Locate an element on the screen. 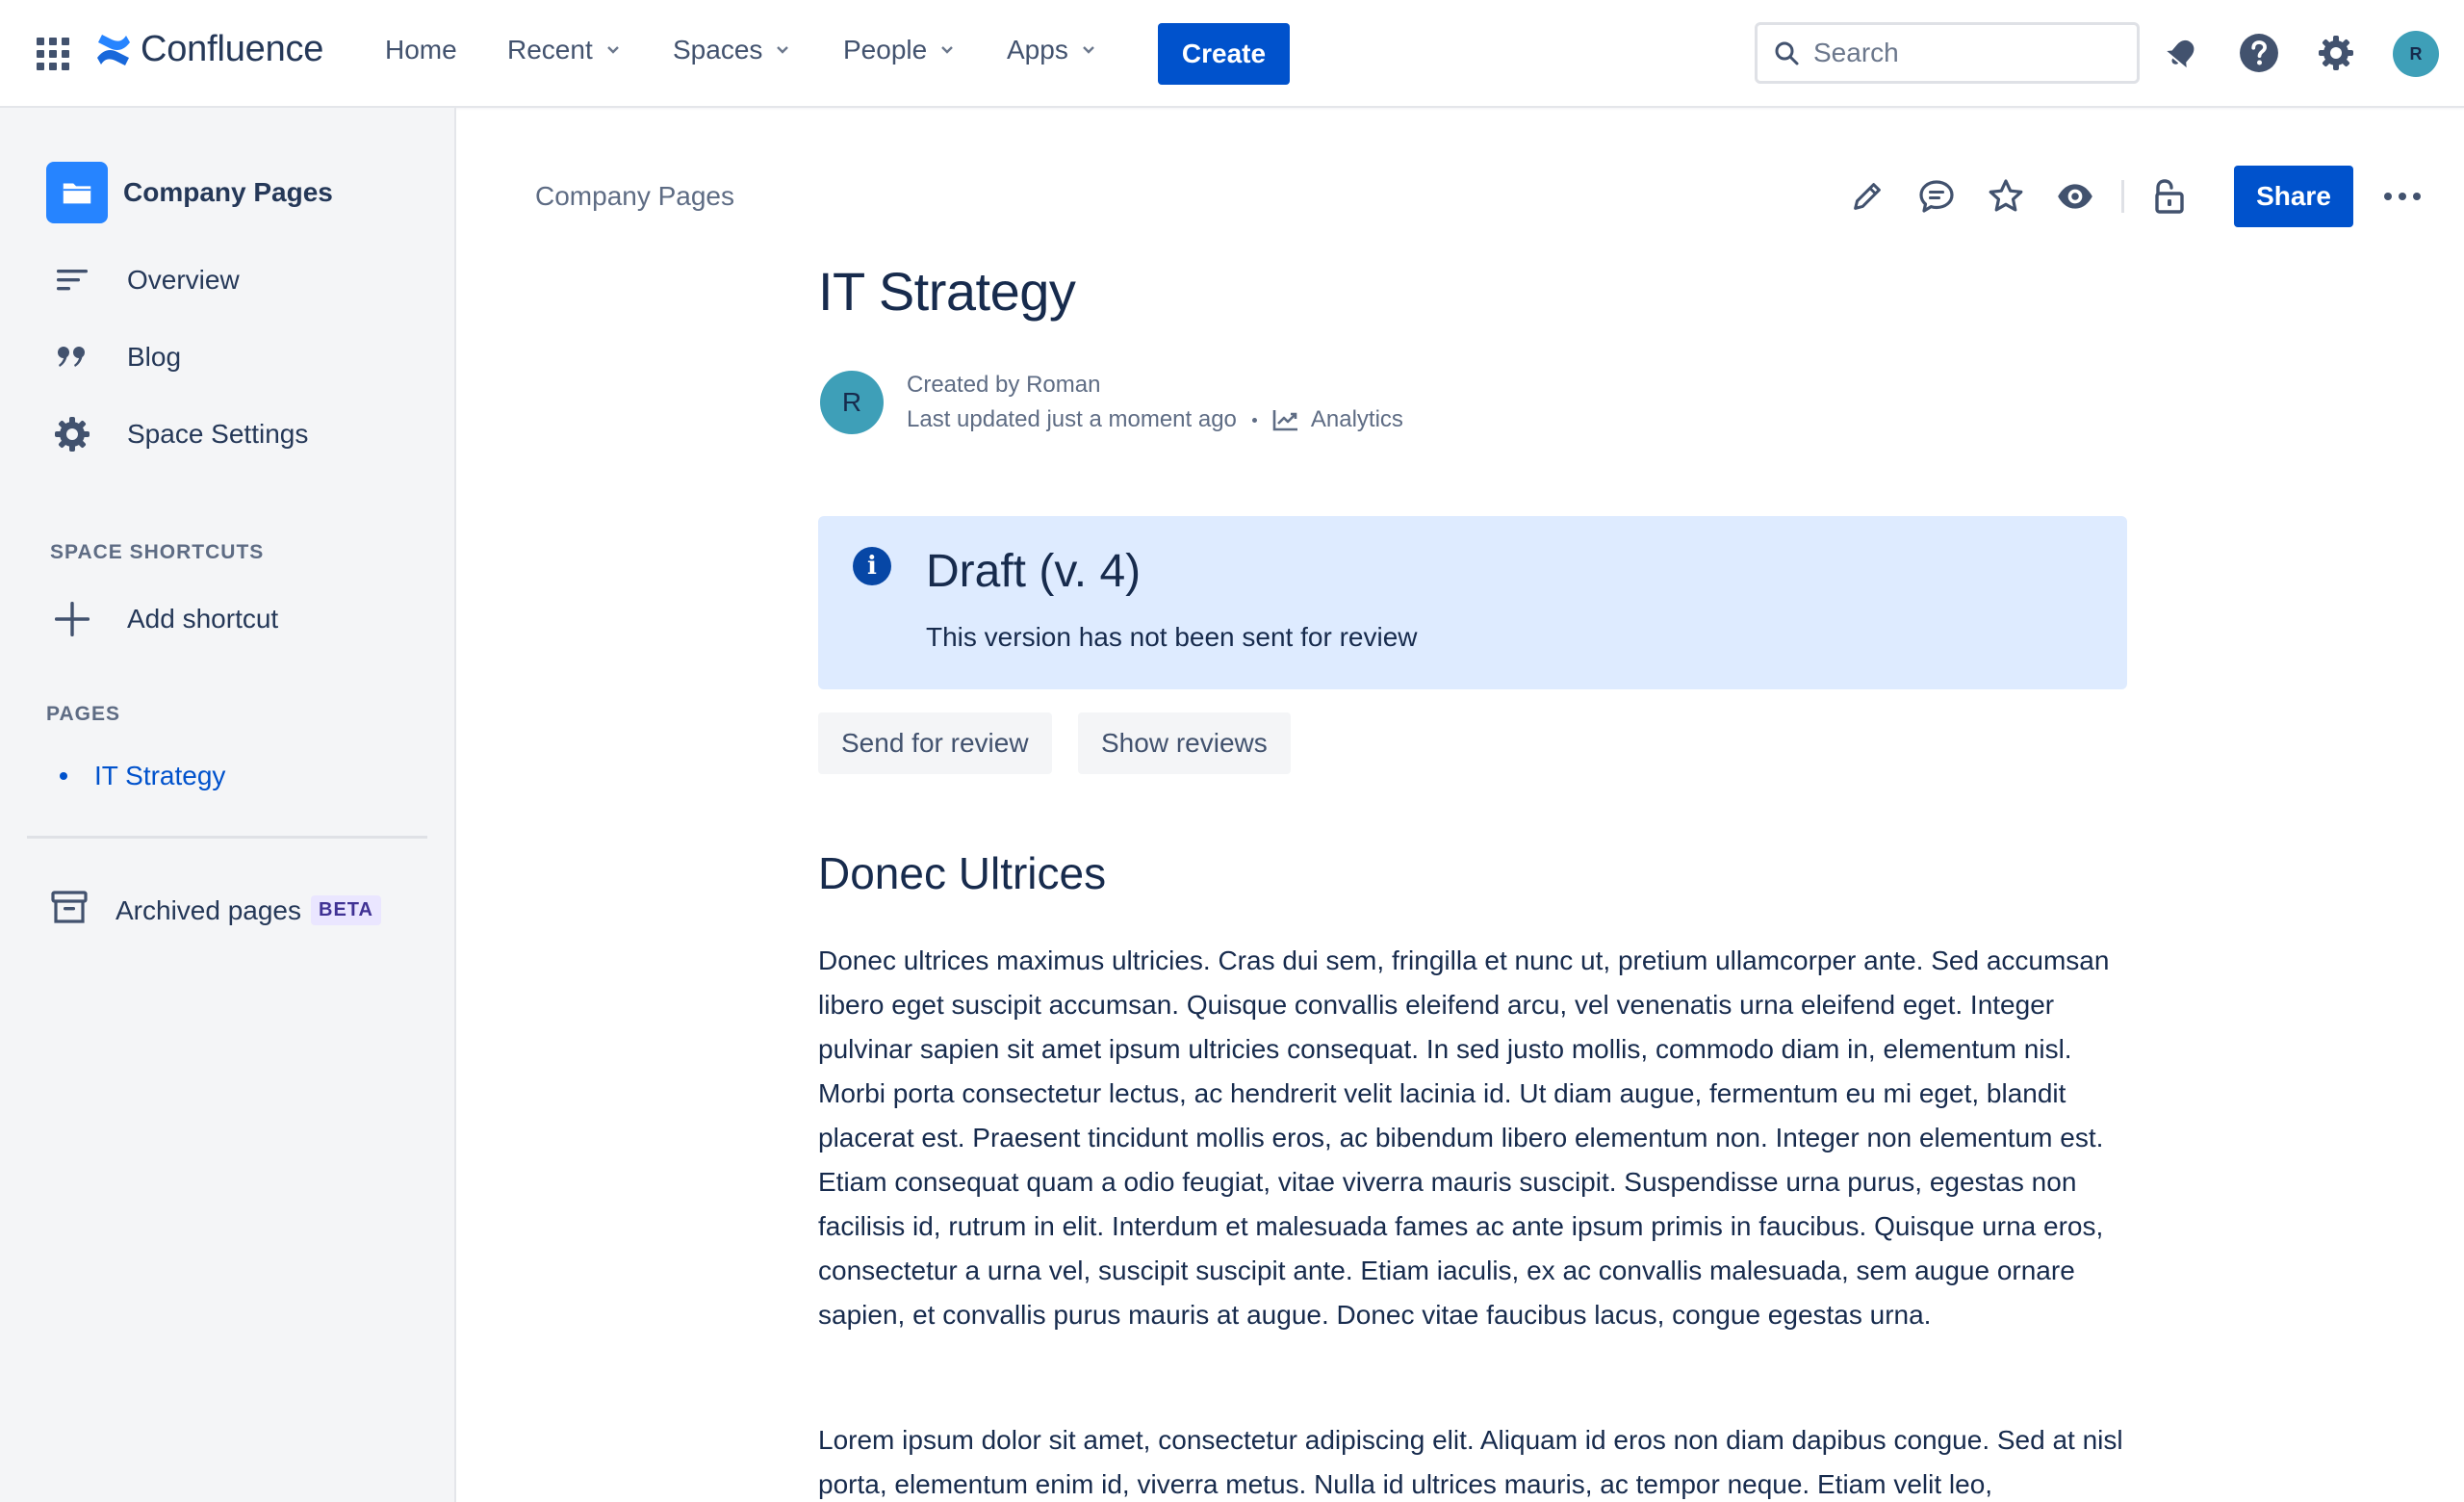  archived-pages-link: Archived pages BETA is located at coordinates (215, 910).